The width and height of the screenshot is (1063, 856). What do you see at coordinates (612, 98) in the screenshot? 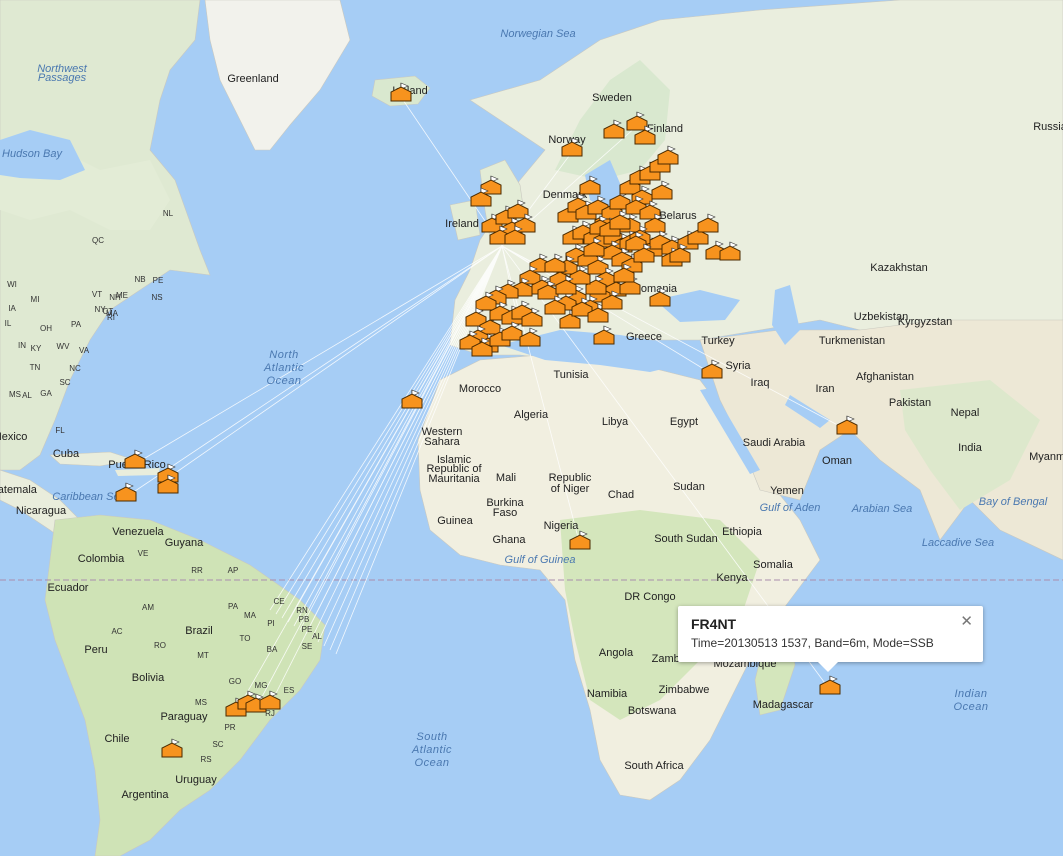
I see `country-label: Sweden` at bounding box center [612, 98].